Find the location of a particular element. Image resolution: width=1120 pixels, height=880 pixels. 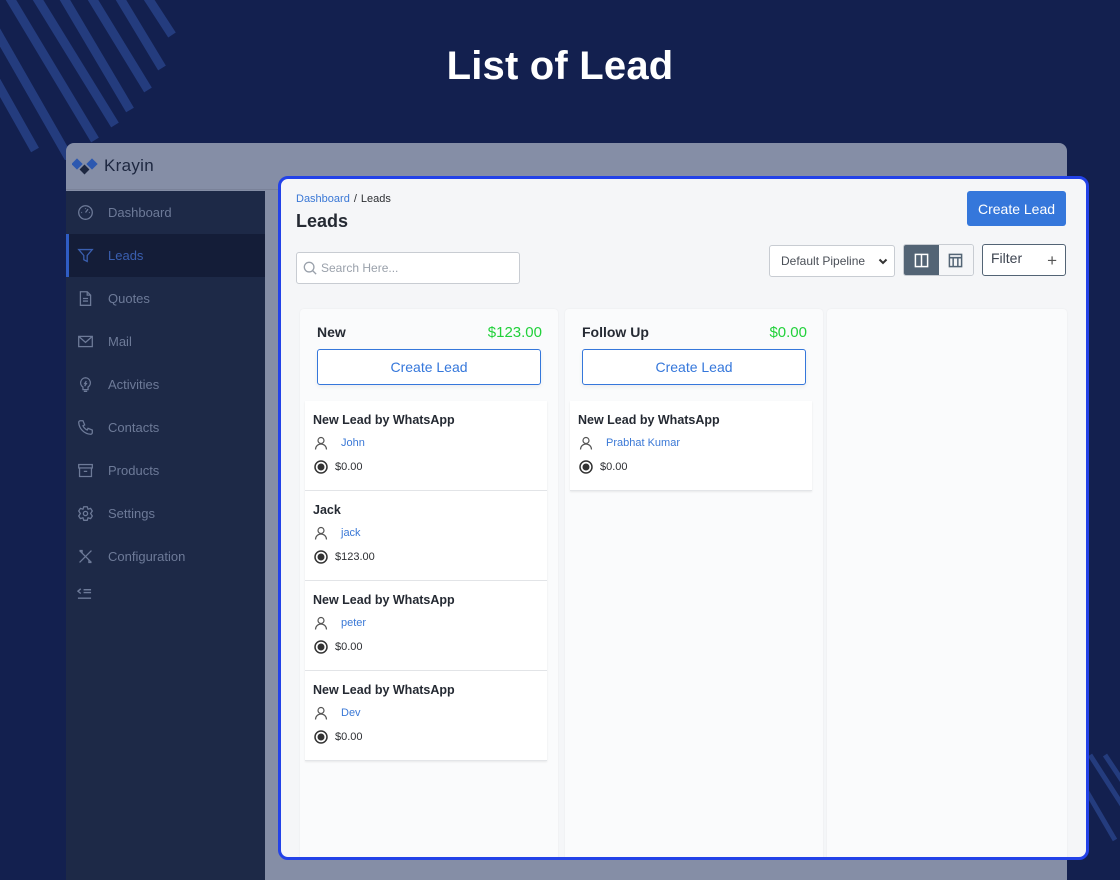

filter-button: Filter + is located at coordinates (1024, 260).